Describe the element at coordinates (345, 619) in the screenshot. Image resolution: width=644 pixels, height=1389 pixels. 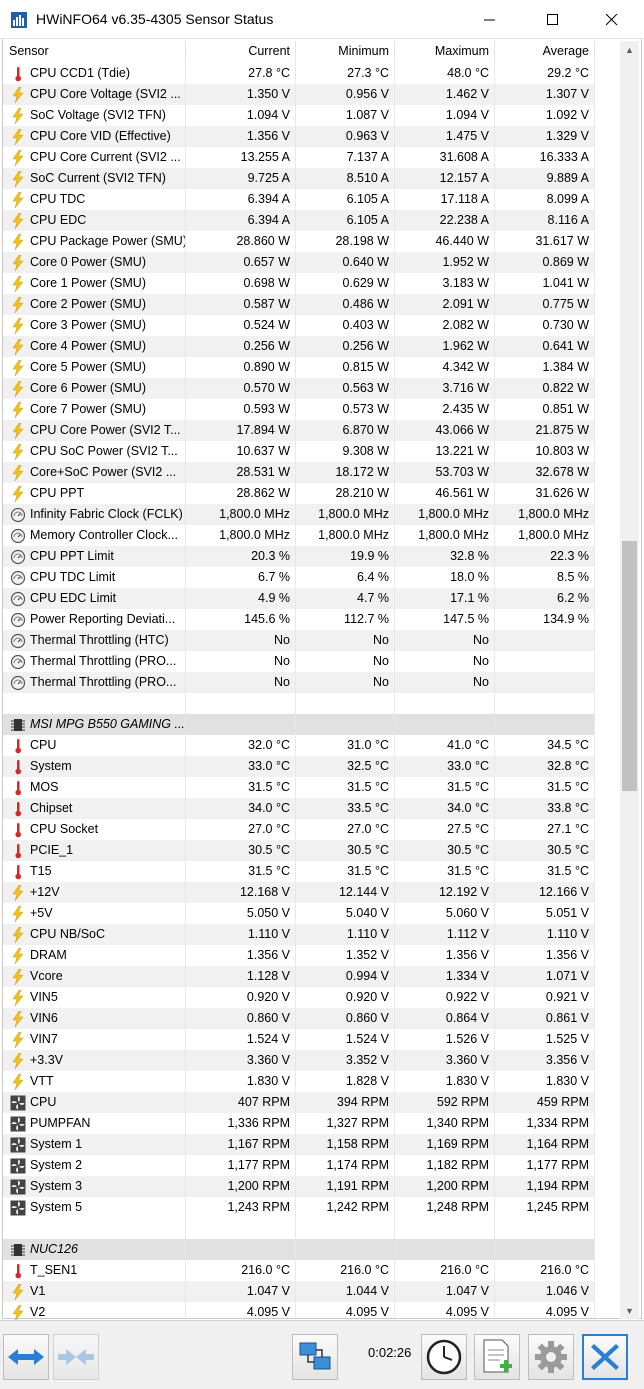
I see `minimum-value: 112.7 %` at that location.